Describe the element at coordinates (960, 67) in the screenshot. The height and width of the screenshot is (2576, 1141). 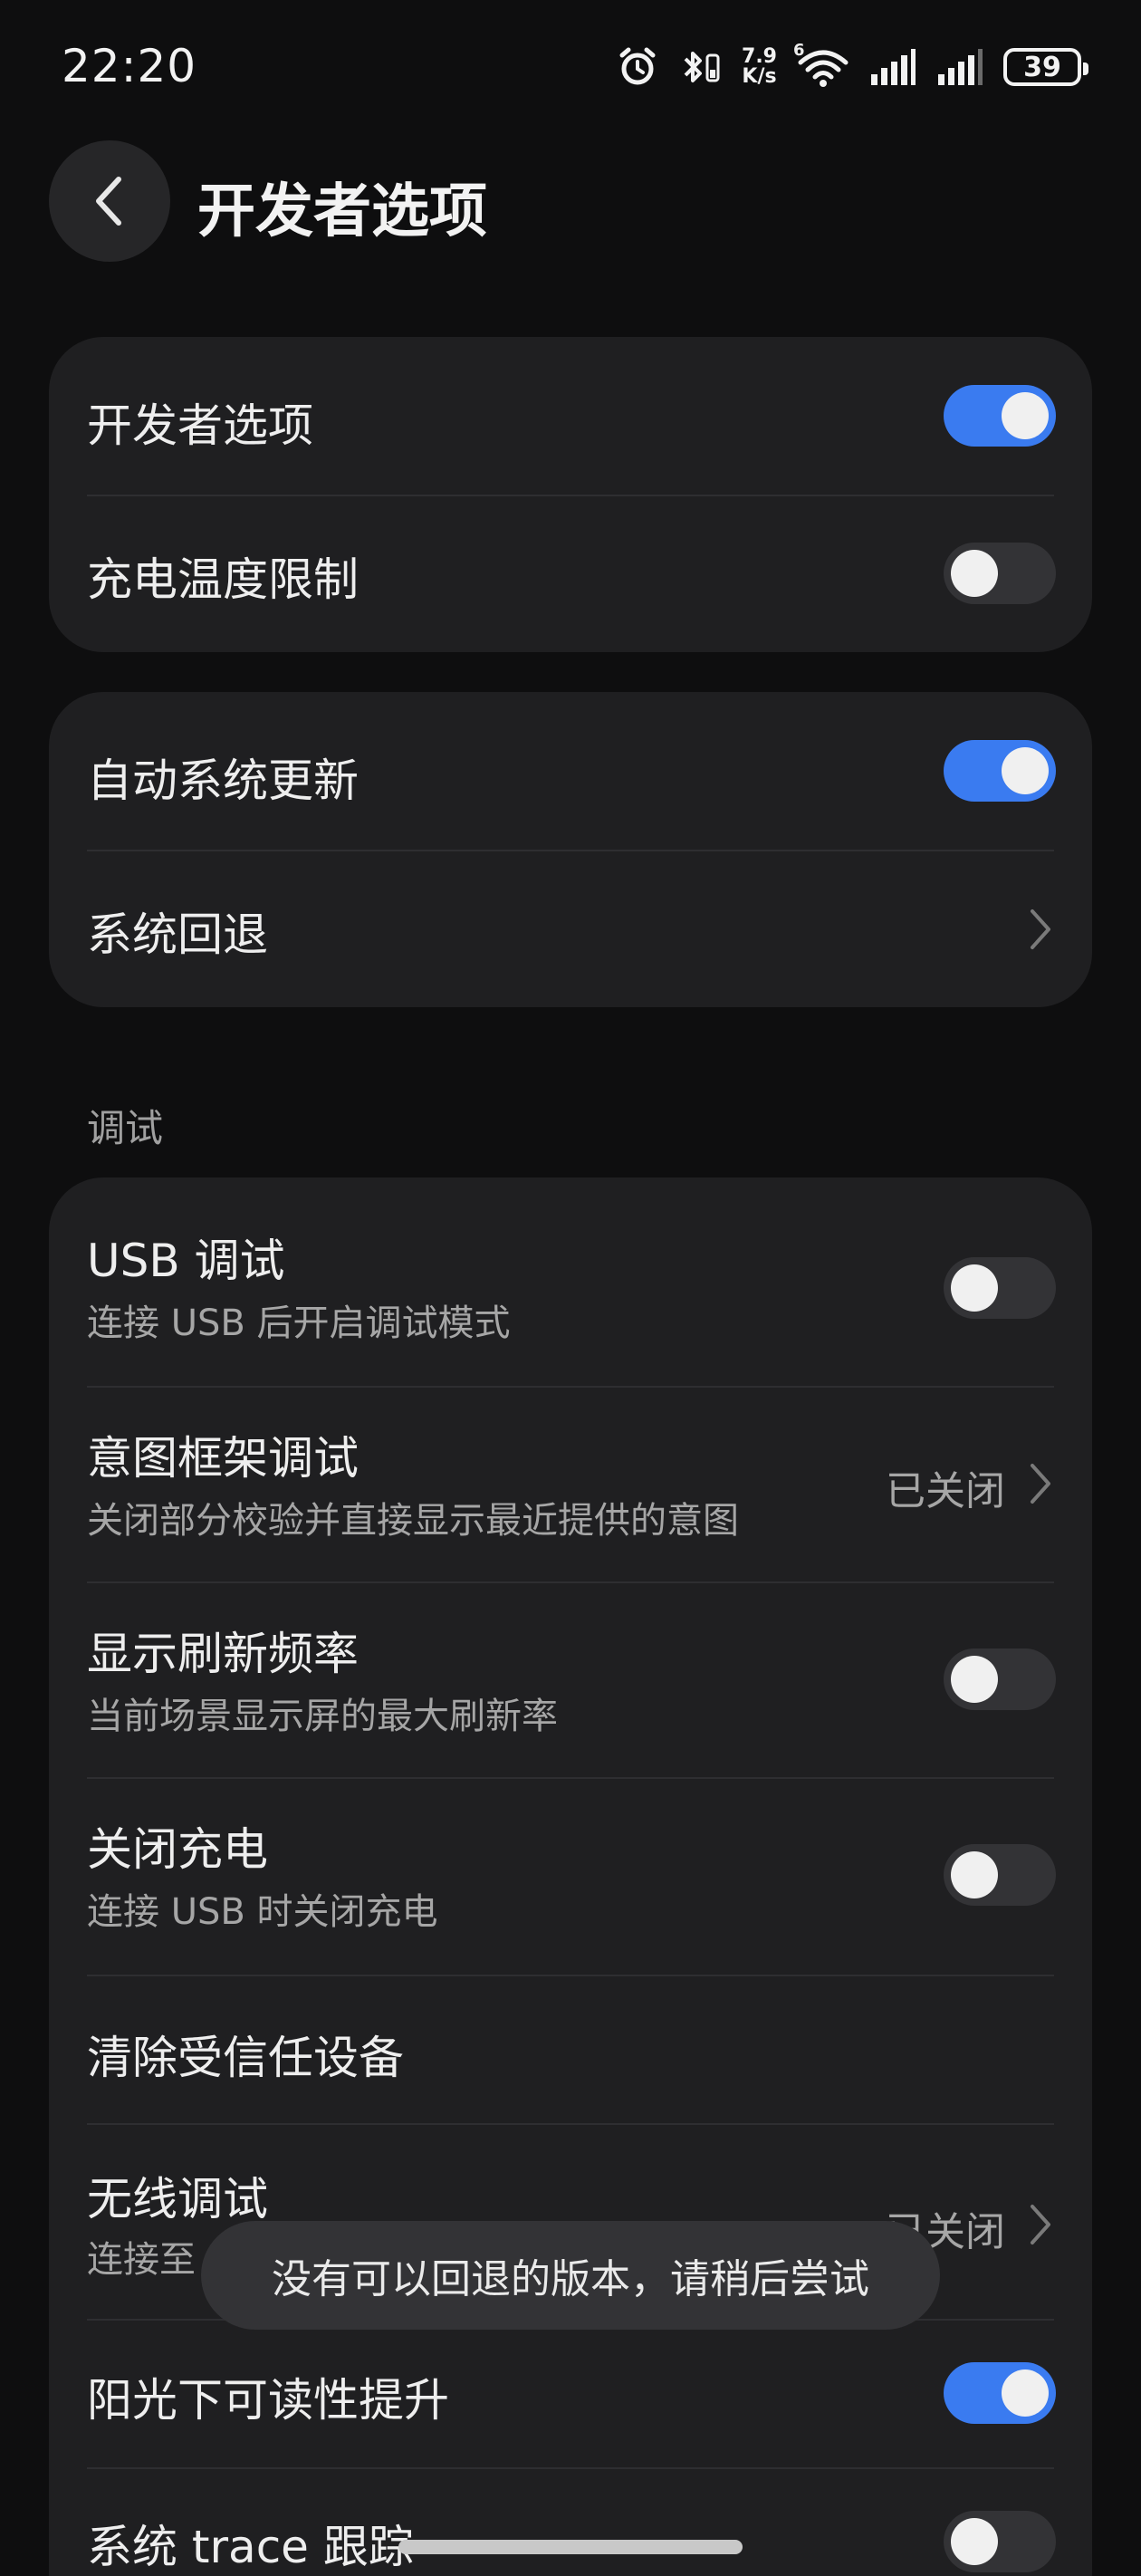
I see `signal-icon-sim2` at that location.